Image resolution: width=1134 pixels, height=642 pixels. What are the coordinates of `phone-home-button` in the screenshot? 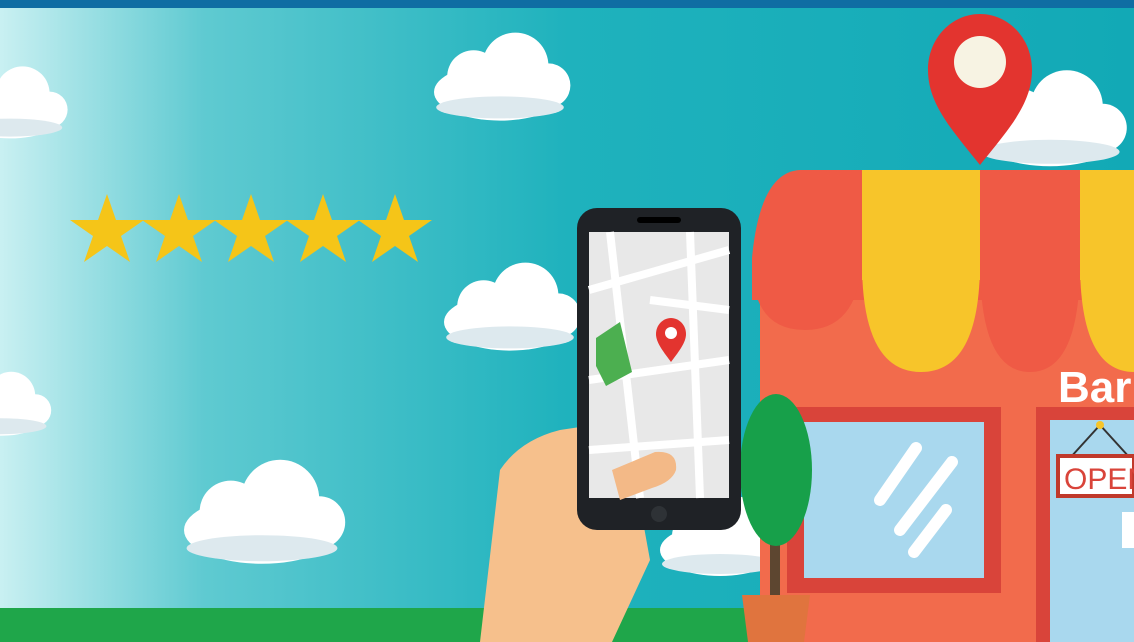 It's located at (659, 514).